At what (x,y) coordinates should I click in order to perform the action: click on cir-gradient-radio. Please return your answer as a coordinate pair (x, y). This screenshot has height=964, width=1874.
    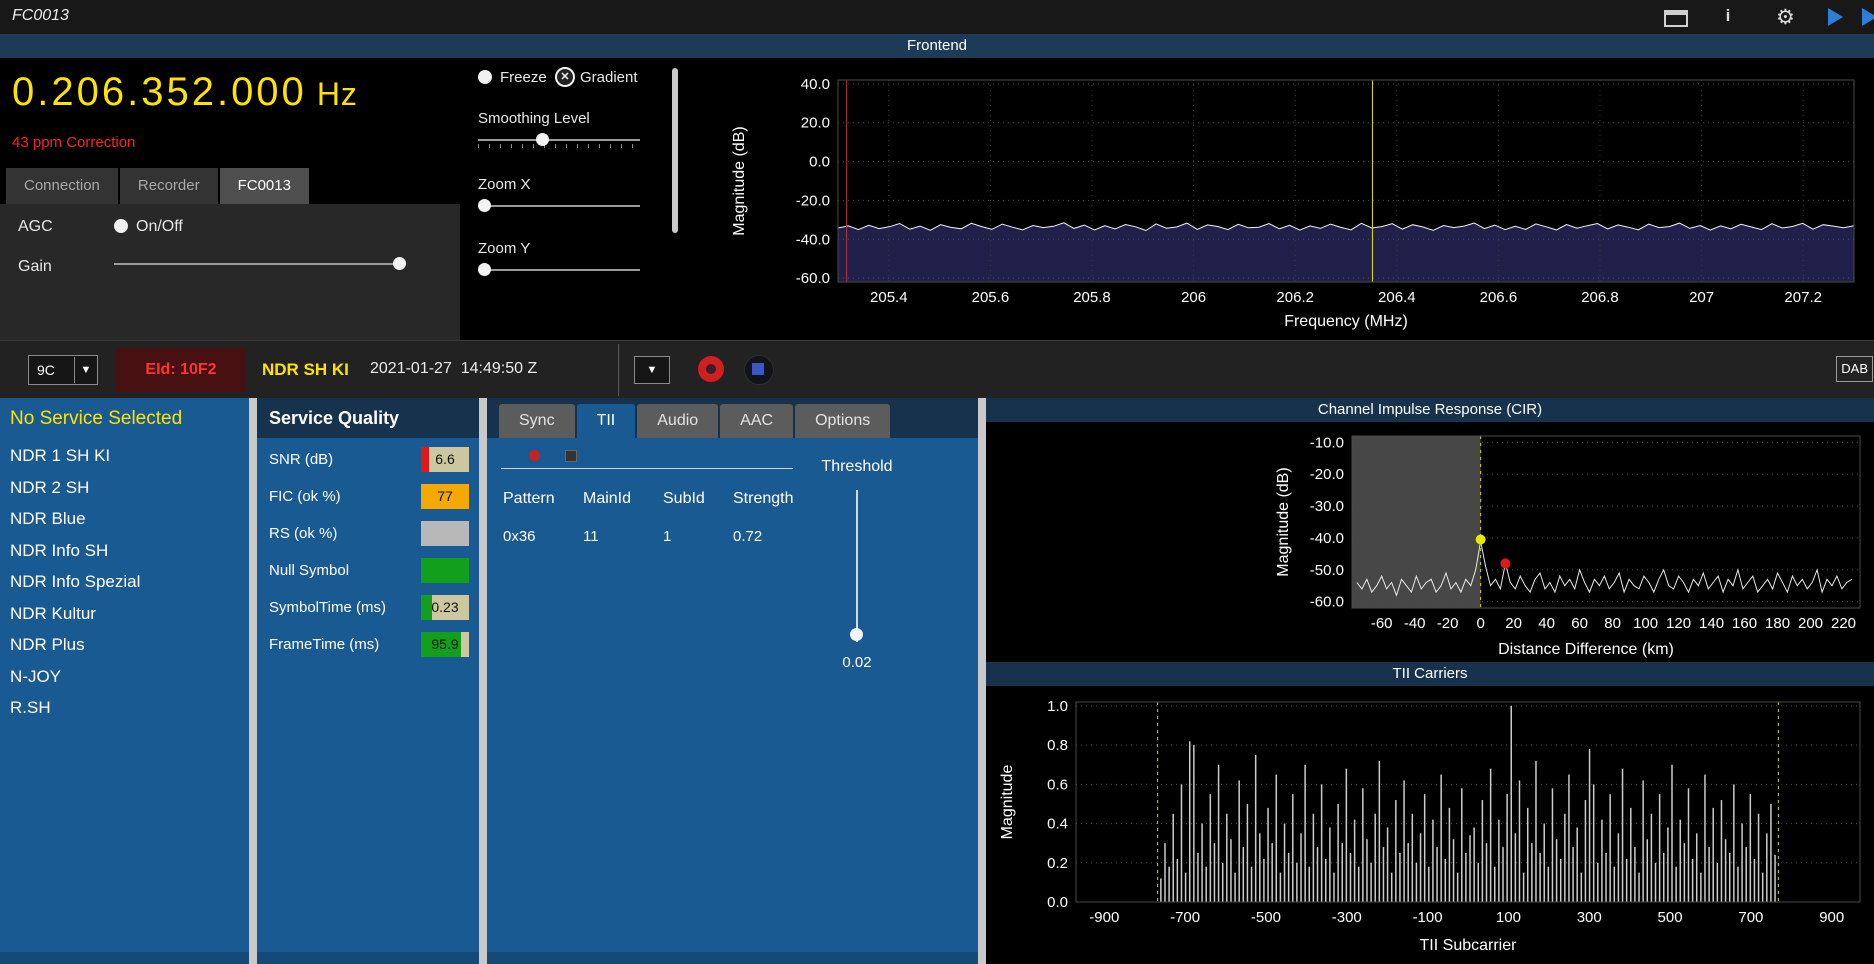
    Looking at the image, I should click on (1095, 447).